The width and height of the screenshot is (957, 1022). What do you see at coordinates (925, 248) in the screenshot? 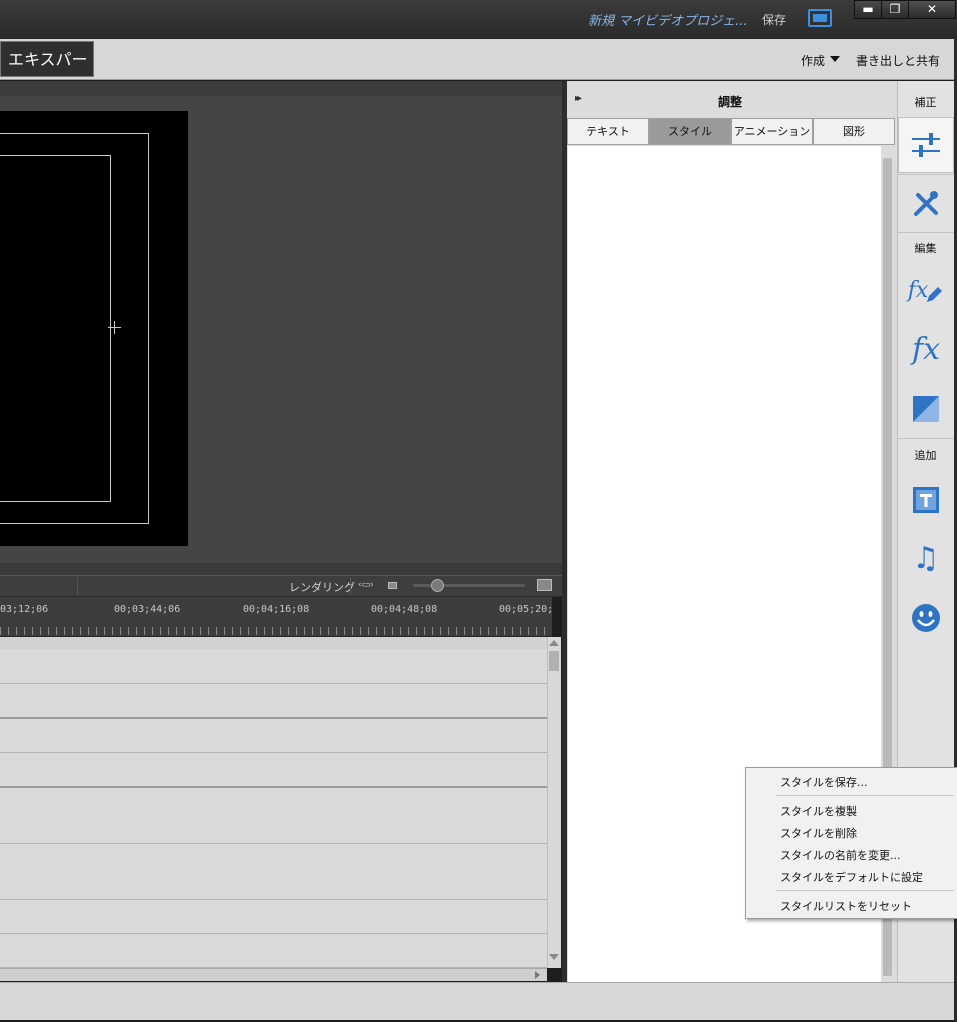
I see `rail-section-edit: 編集` at bounding box center [925, 248].